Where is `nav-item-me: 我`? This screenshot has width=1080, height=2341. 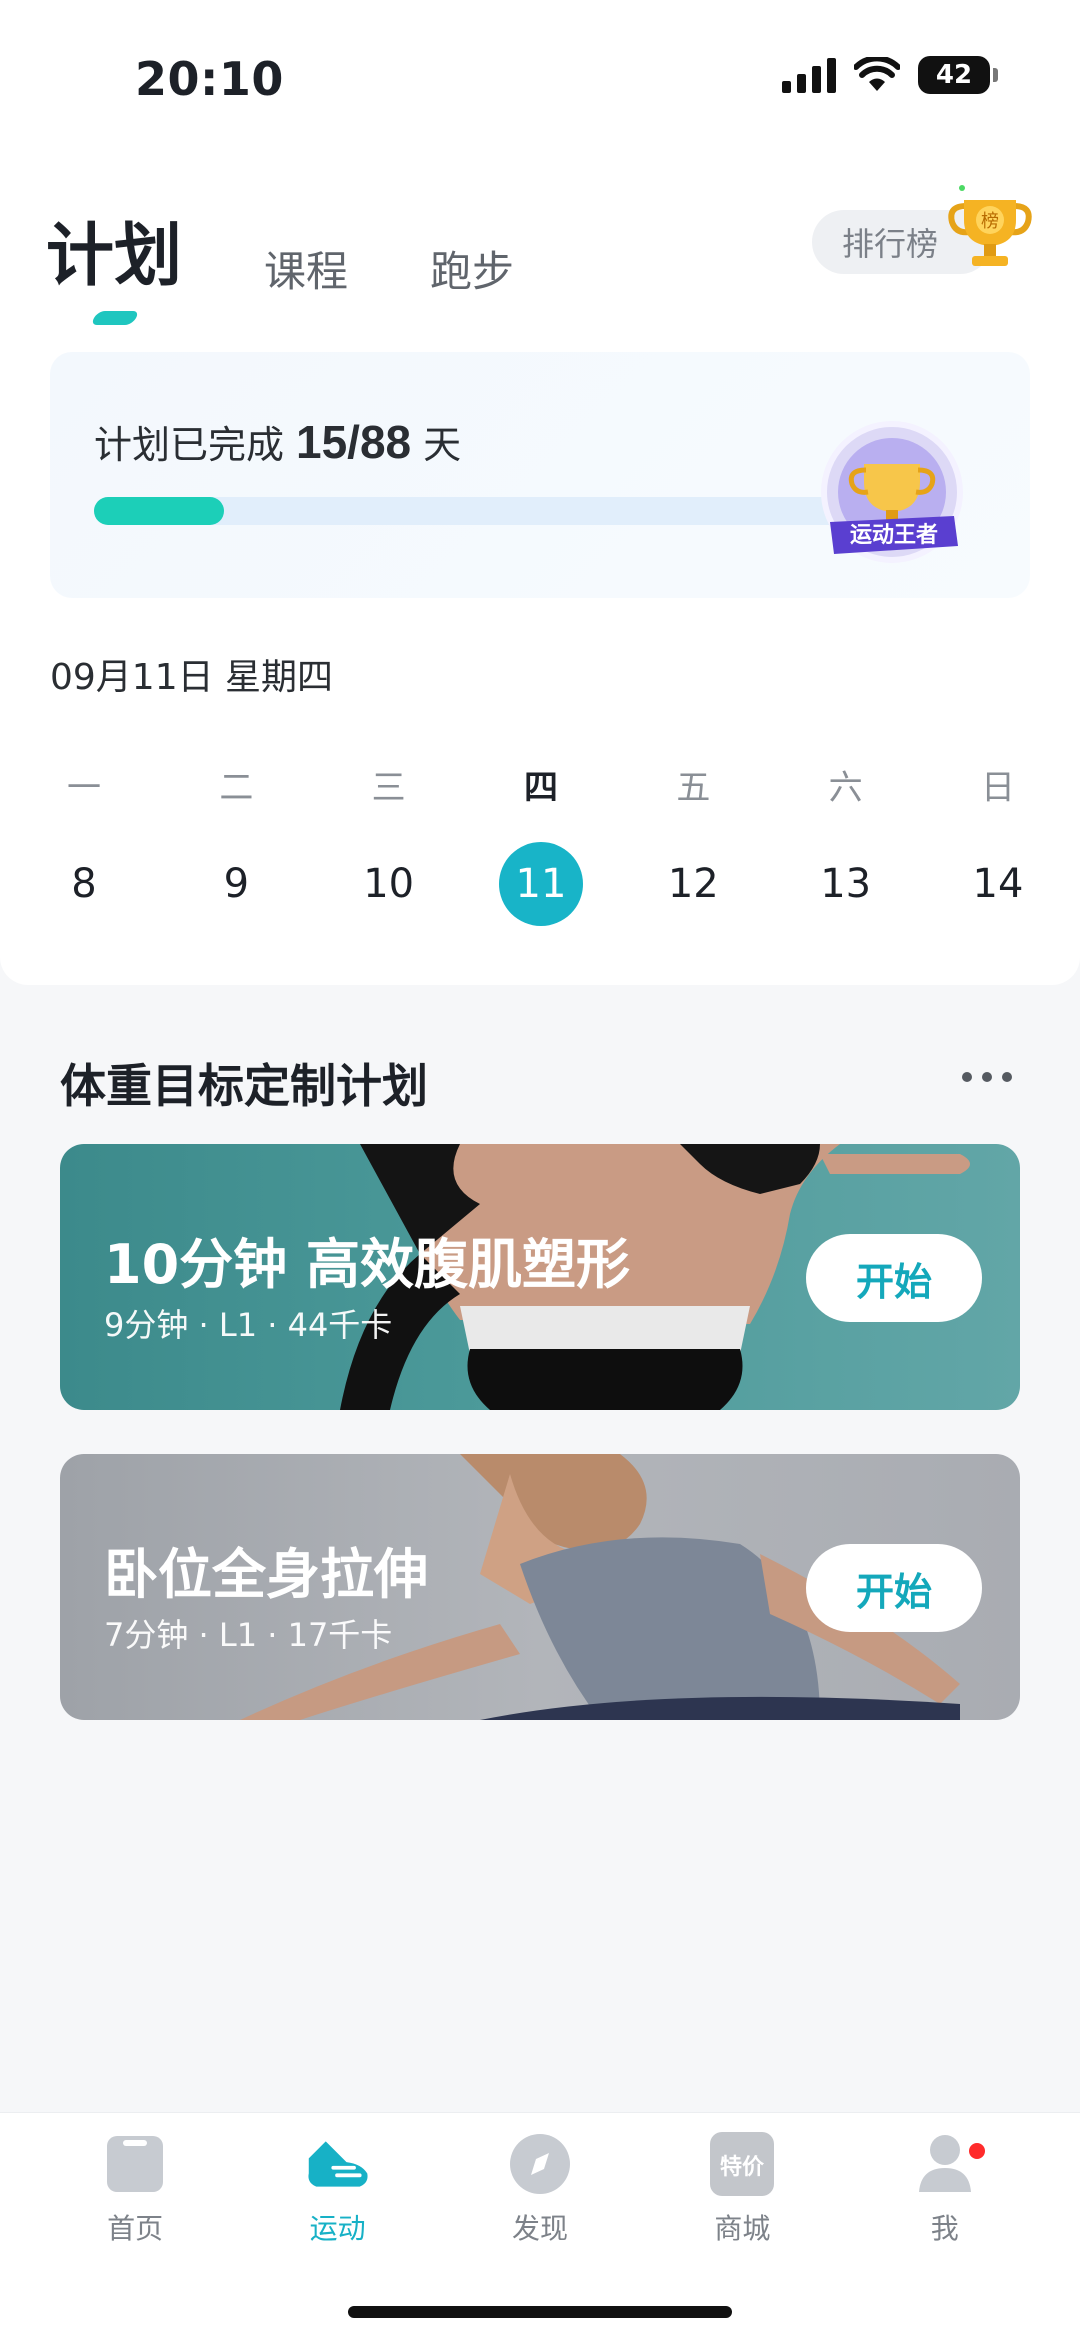 nav-item-me: 我 is located at coordinates (945, 2189).